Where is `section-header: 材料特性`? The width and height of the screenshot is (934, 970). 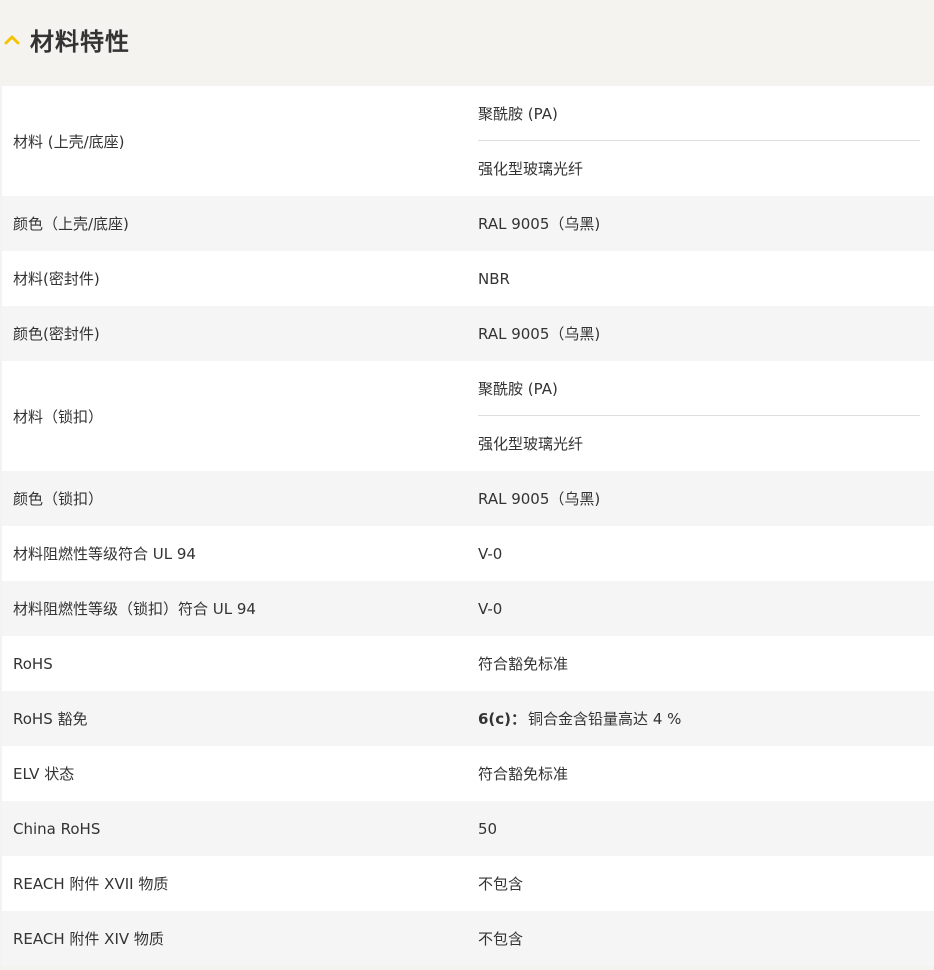
section-header: 材料特性 is located at coordinates (467, 39).